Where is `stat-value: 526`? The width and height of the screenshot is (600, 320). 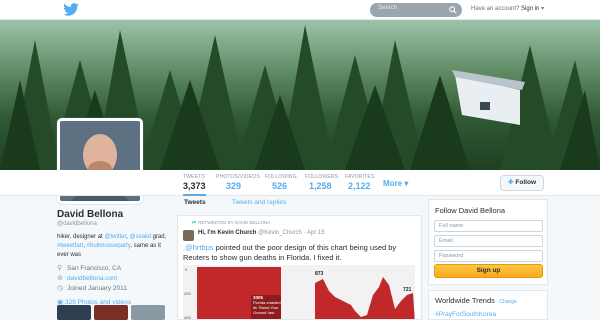 stat-value: 526 is located at coordinates (280, 186).